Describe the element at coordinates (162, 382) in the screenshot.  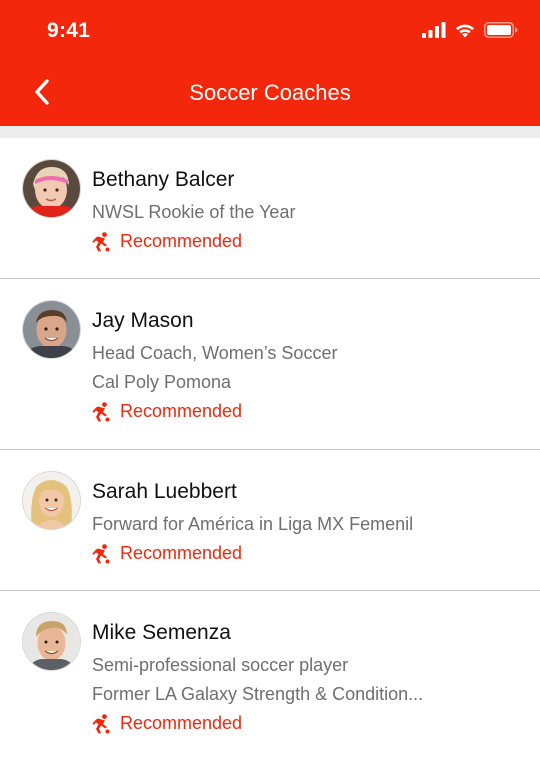
I see `coach-affiliation: Cal Poly Pomona` at that location.